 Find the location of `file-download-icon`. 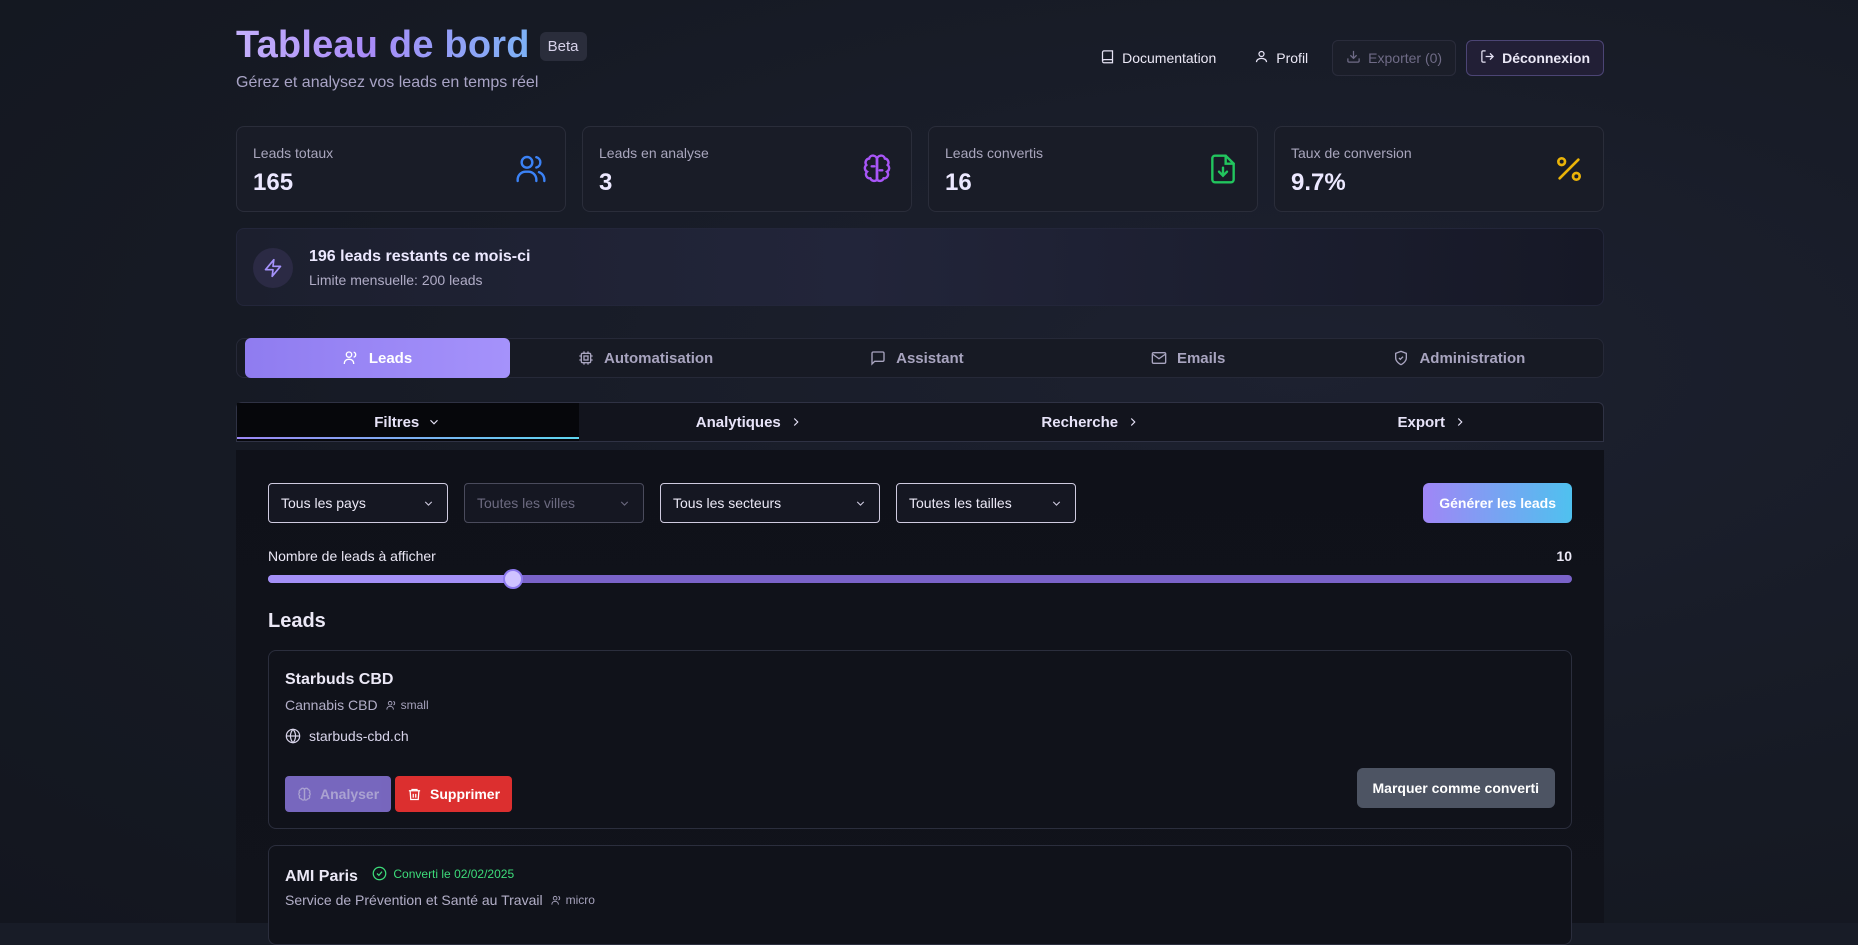

file-download-icon is located at coordinates (1223, 169).